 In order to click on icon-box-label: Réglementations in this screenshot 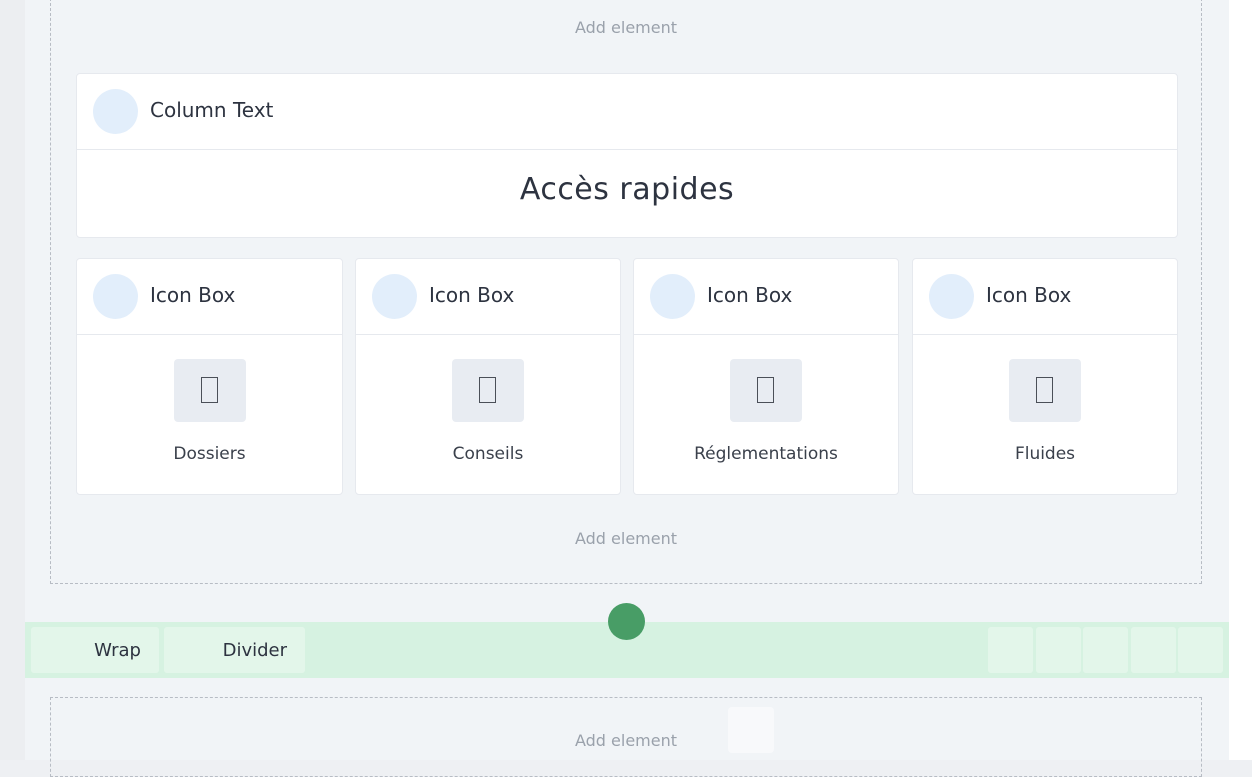, I will do `click(766, 454)`.